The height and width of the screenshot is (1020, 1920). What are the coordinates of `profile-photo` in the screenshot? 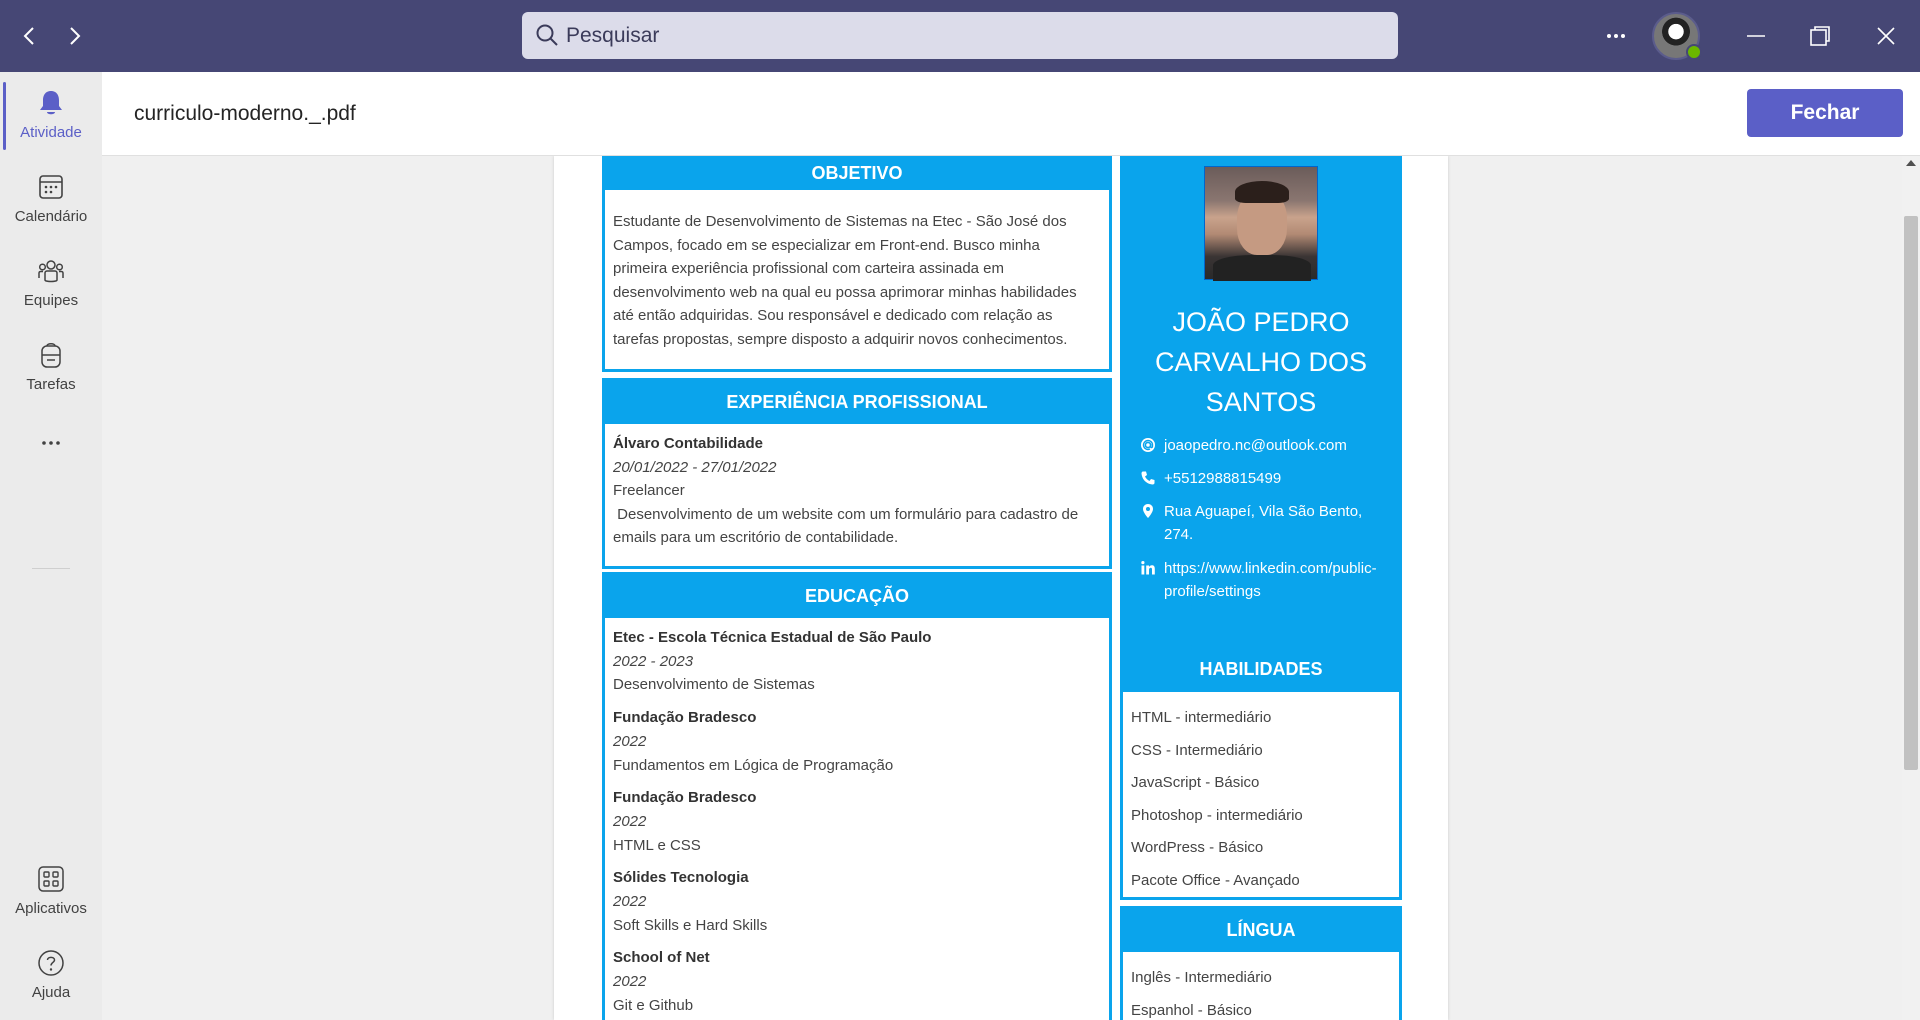 It's located at (1261, 223).